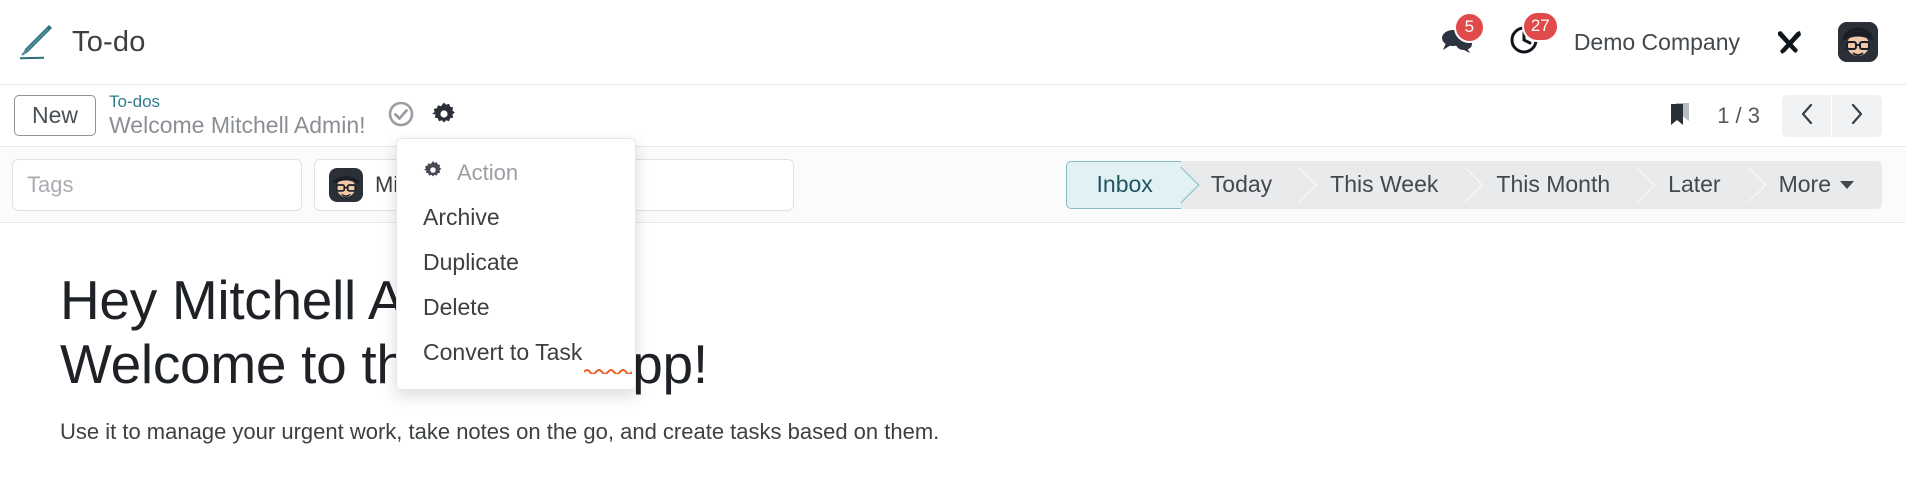  What do you see at coordinates (1804, 184) in the screenshot?
I see `filter-tab-label: More` at bounding box center [1804, 184].